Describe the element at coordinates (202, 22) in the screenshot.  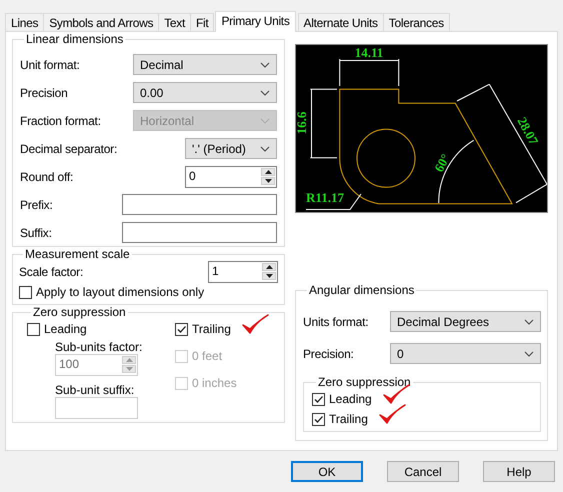
I see `tab: Fit` at that location.